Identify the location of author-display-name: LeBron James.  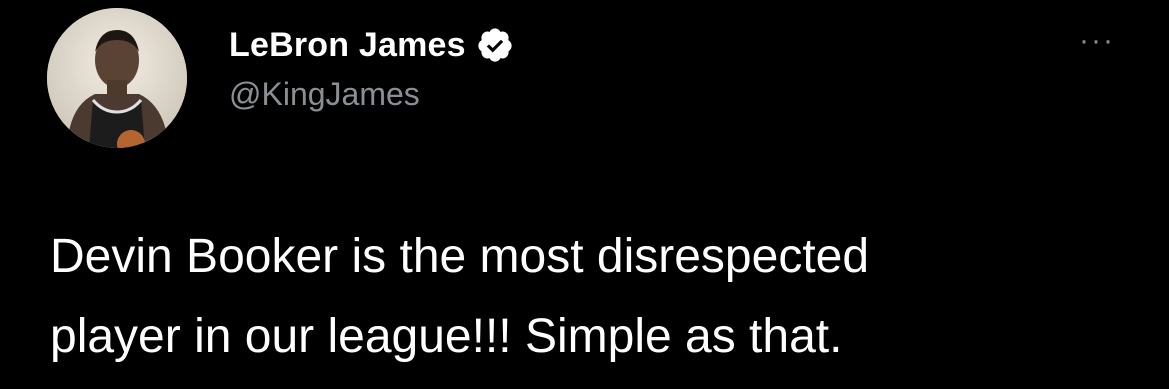
(347, 45).